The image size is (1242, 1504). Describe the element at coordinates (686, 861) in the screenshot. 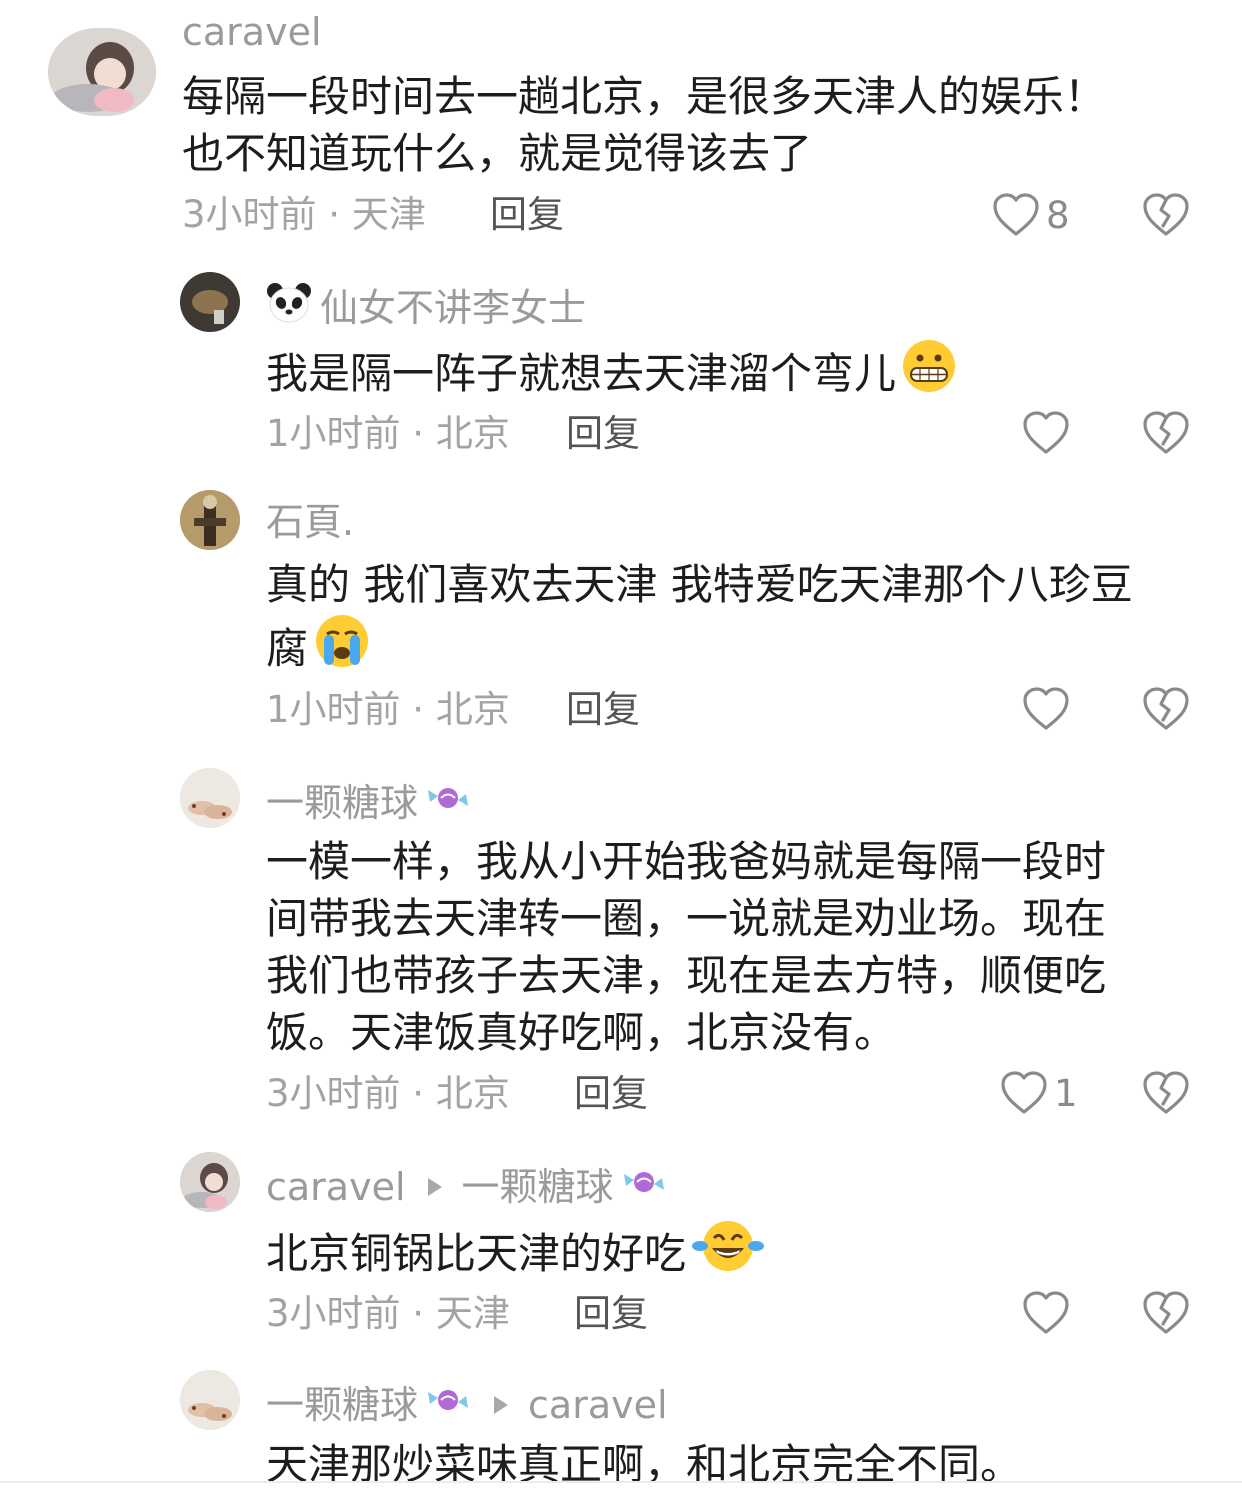

I see `comment-text-line: 一模一样，我从小开始我爸妈就是每隔一段时` at that location.